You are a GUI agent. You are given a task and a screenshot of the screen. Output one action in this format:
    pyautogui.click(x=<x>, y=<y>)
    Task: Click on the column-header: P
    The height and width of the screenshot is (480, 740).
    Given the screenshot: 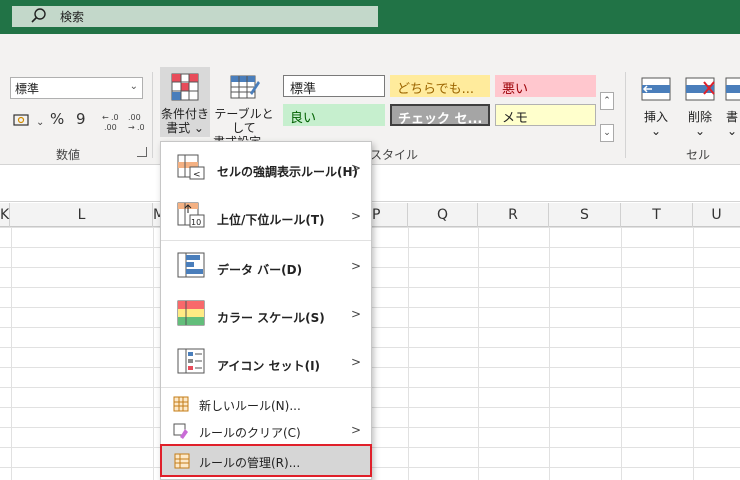 What is the action you would take?
    pyautogui.click(x=390, y=215)
    